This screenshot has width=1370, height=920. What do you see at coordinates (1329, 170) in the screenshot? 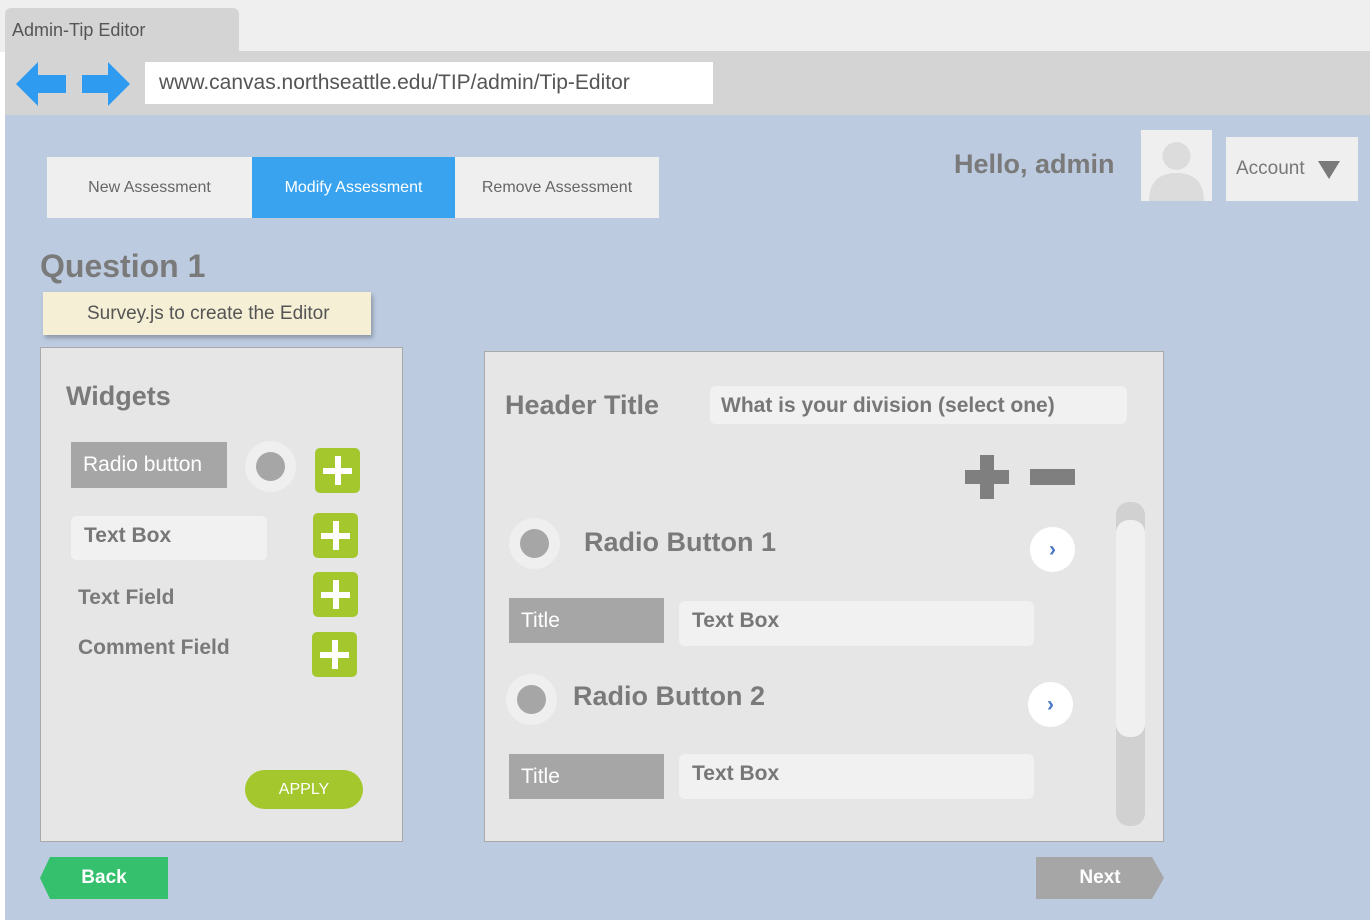
I see `dropdown-triangle-icon` at bounding box center [1329, 170].